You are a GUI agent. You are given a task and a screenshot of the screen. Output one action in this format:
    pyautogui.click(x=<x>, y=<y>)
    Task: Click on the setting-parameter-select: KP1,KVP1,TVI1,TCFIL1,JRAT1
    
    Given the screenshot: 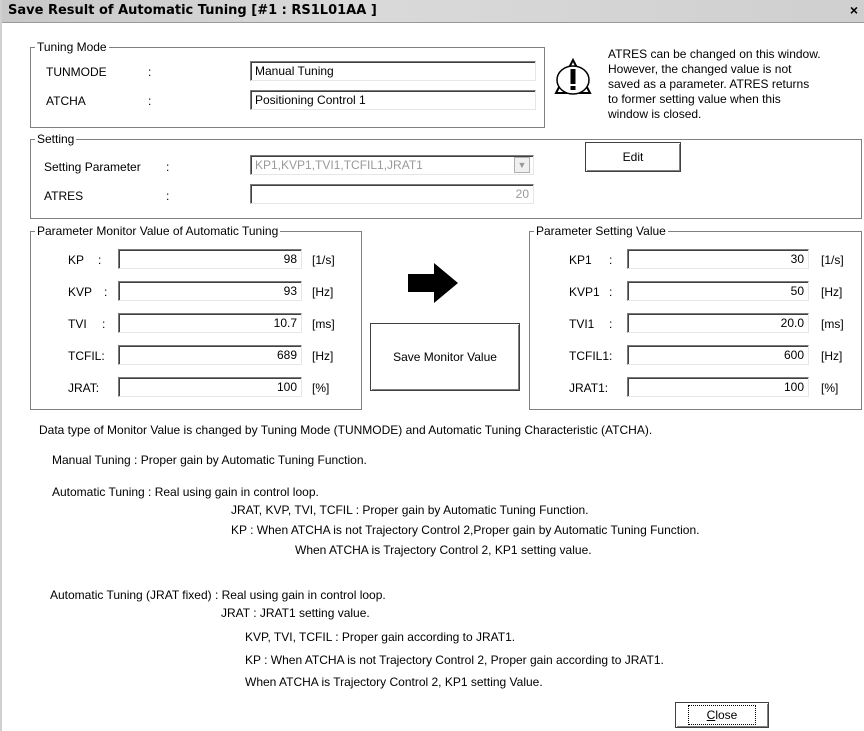 What is the action you would take?
    pyautogui.click(x=392, y=165)
    